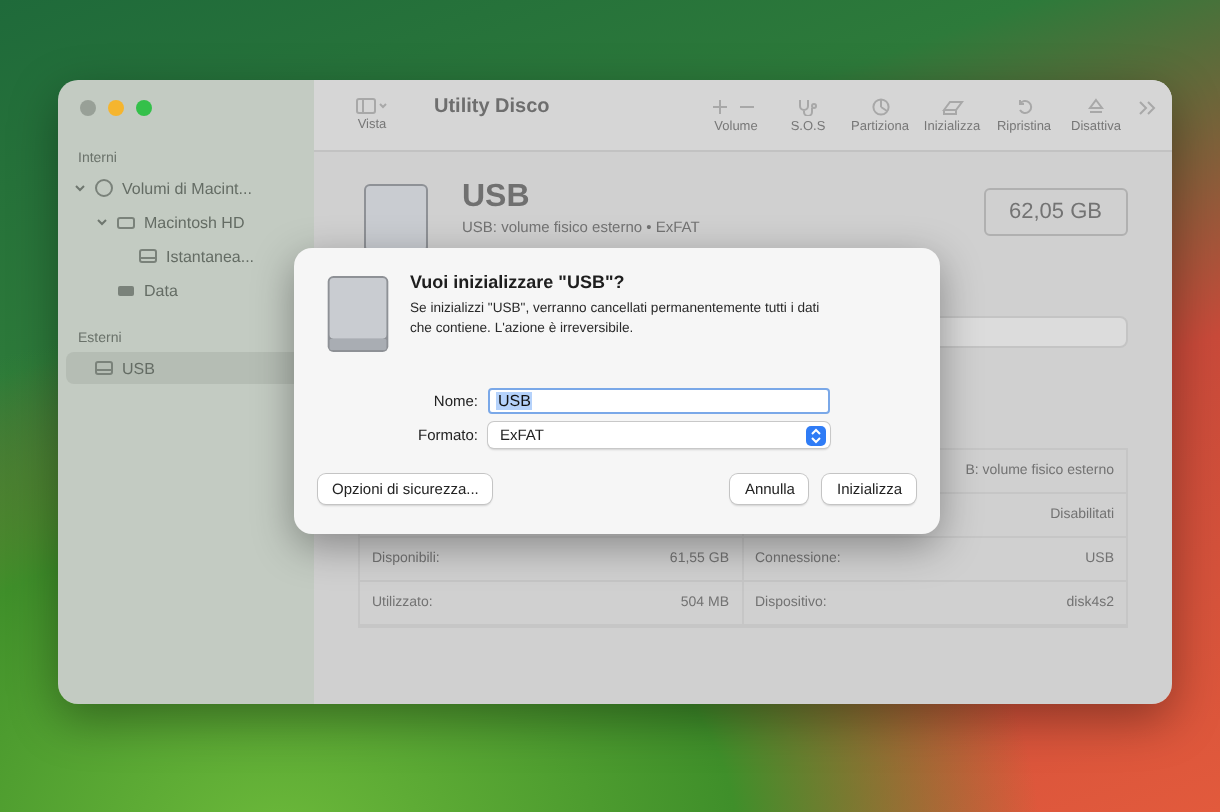 Image resolution: width=1220 pixels, height=812 pixels. Describe the element at coordinates (497, 198) in the screenshot. I see `disk-name: USB` at that location.